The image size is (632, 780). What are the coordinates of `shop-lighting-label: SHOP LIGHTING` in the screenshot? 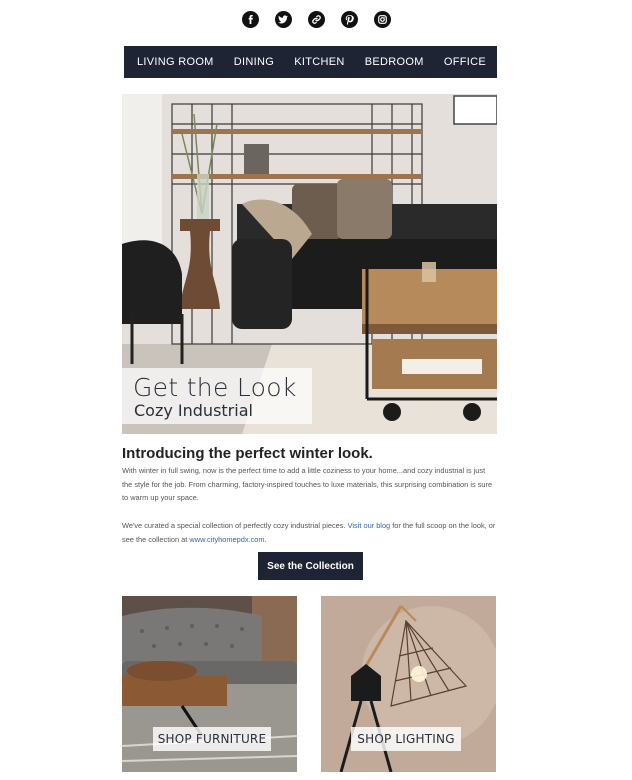 It's located at (406, 739).